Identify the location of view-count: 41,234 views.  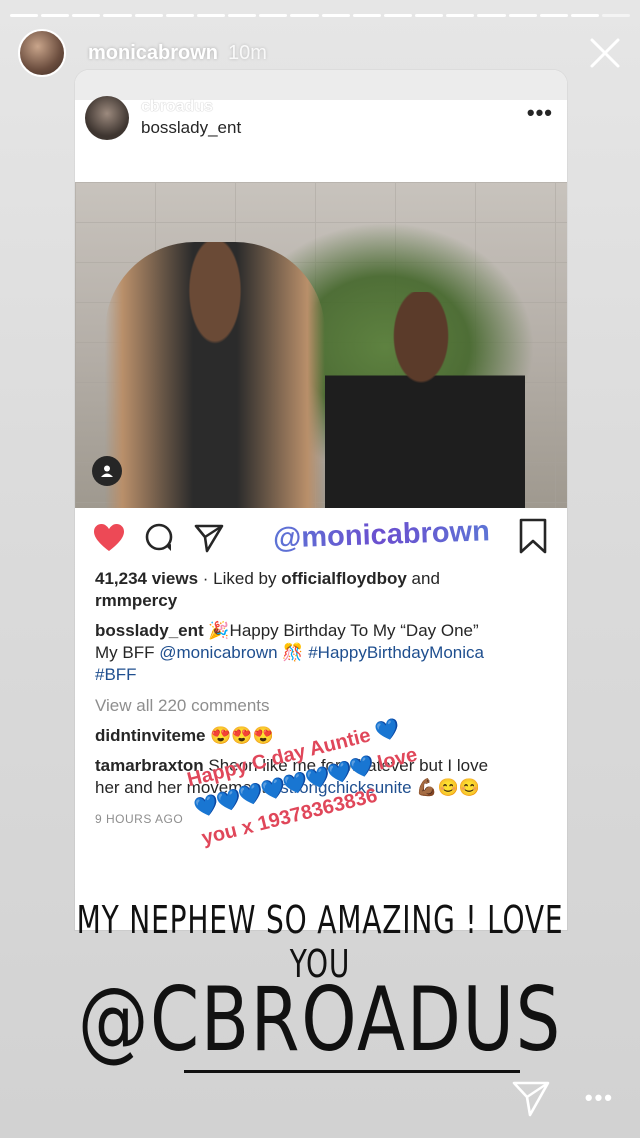
(147, 578).